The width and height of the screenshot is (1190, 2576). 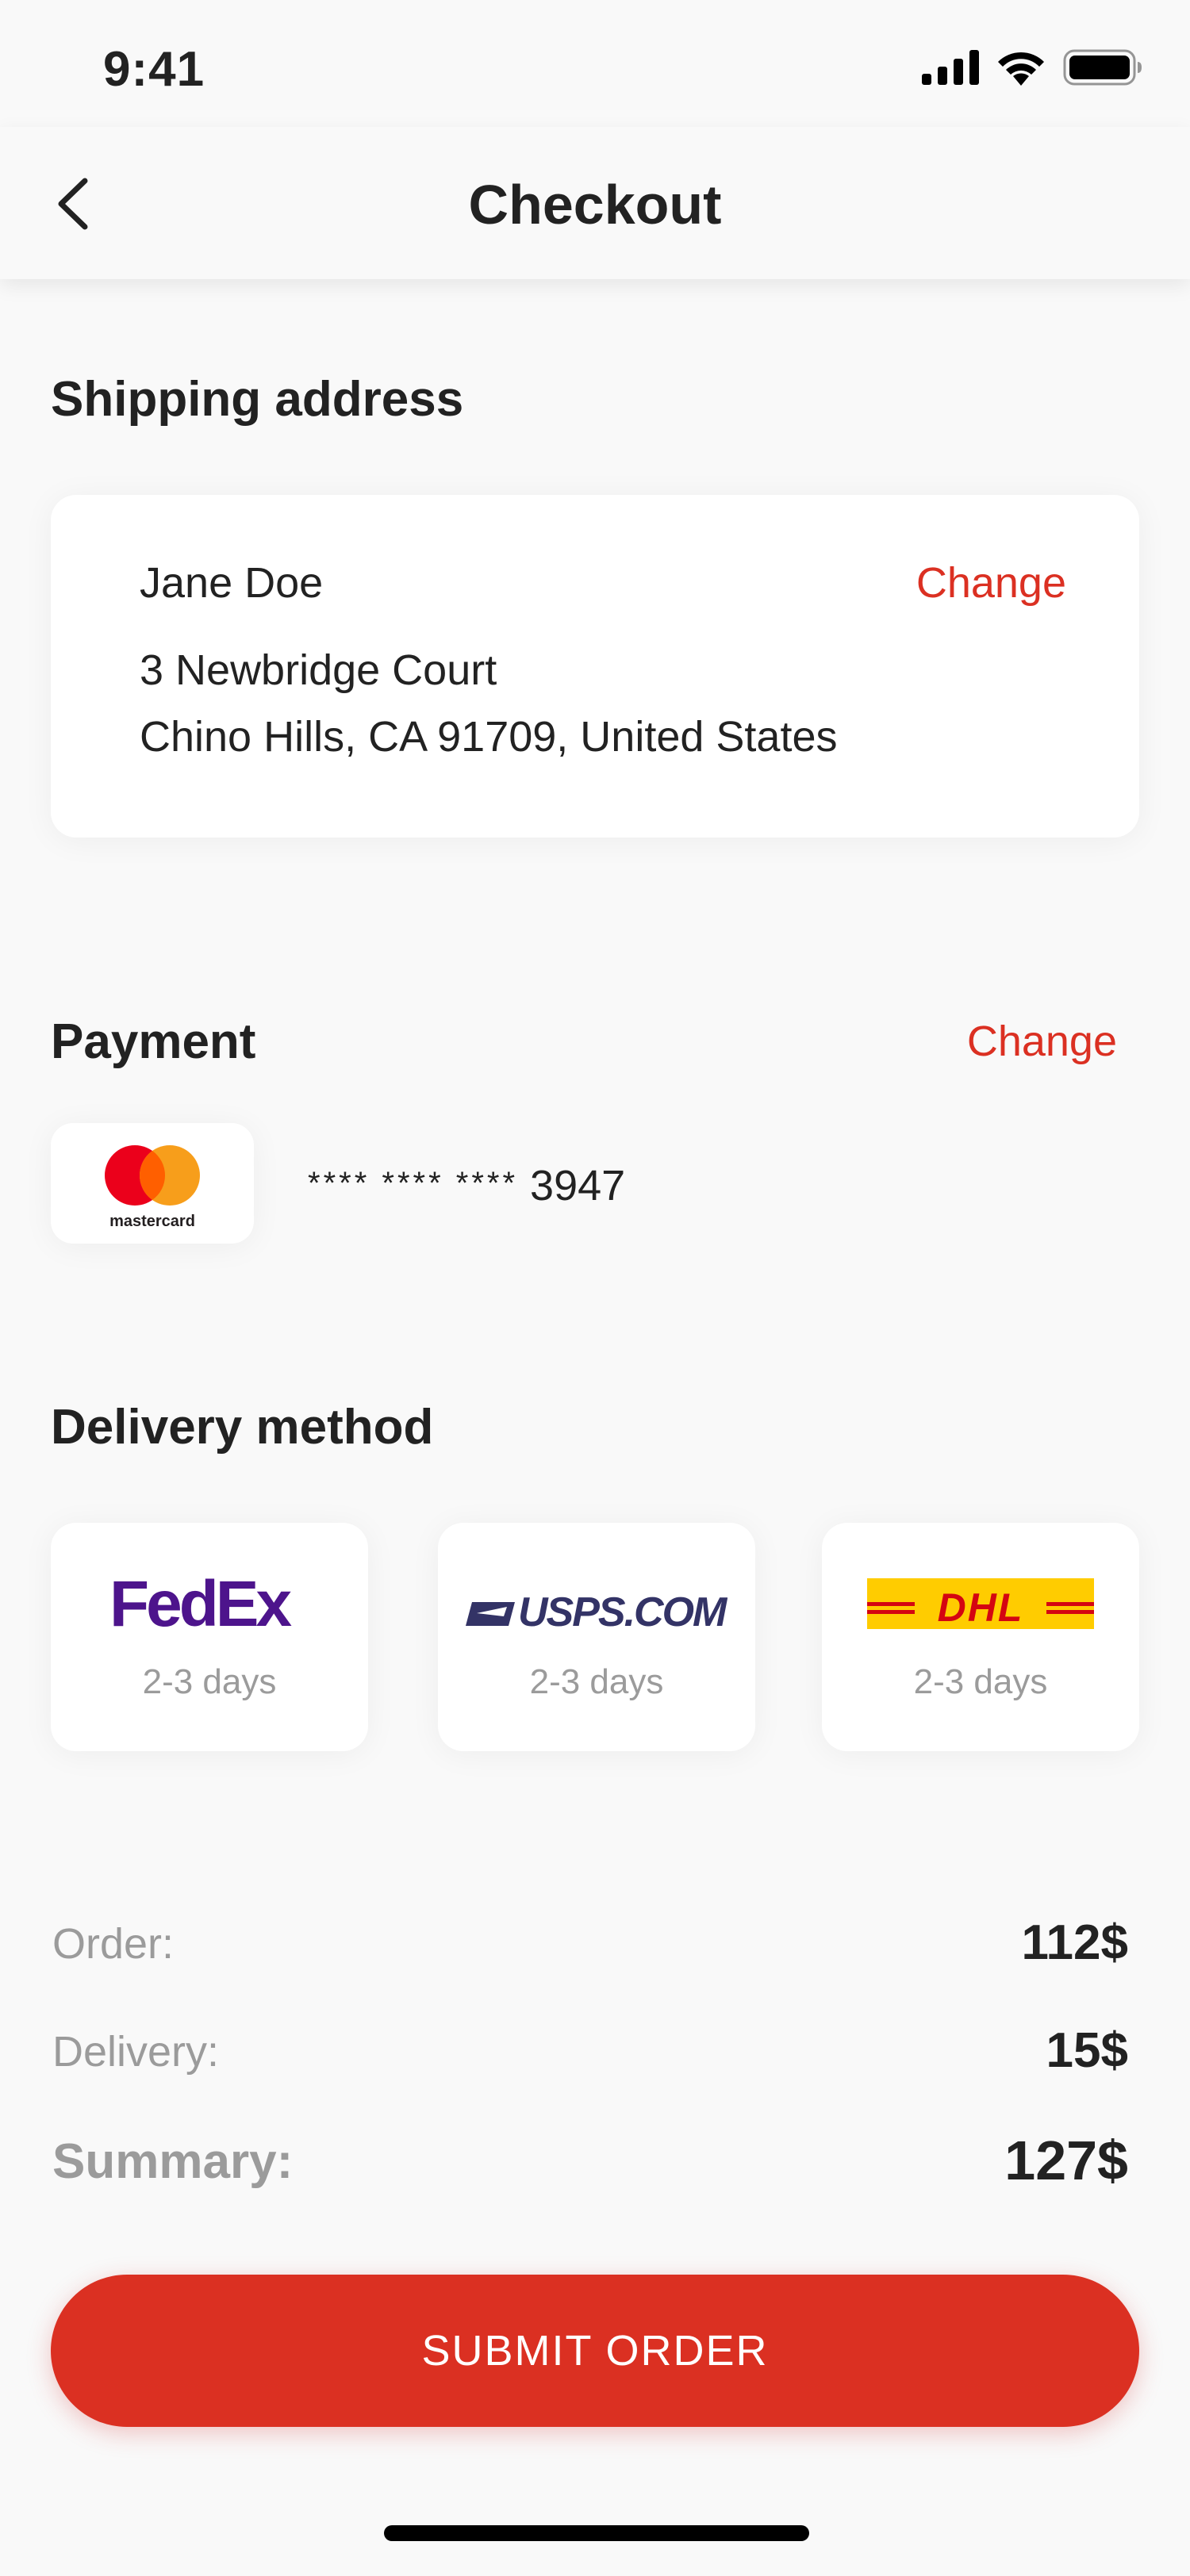 What do you see at coordinates (980, 1681) in the screenshot?
I see `delivery-days-dhl: 2-3 days` at bounding box center [980, 1681].